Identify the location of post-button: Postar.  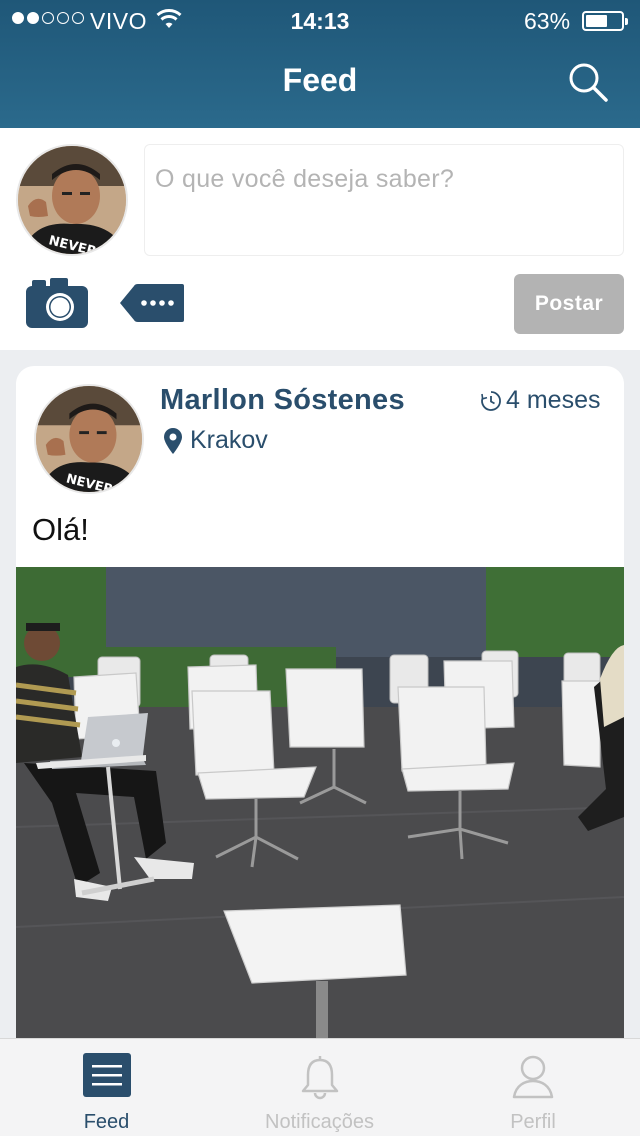
(569, 304).